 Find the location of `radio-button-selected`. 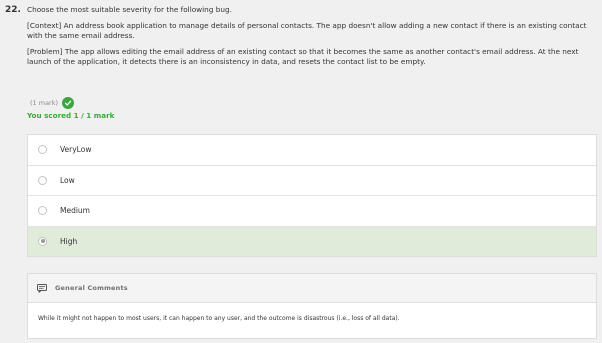

radio-button-selected is located at coordinates (42, 241).